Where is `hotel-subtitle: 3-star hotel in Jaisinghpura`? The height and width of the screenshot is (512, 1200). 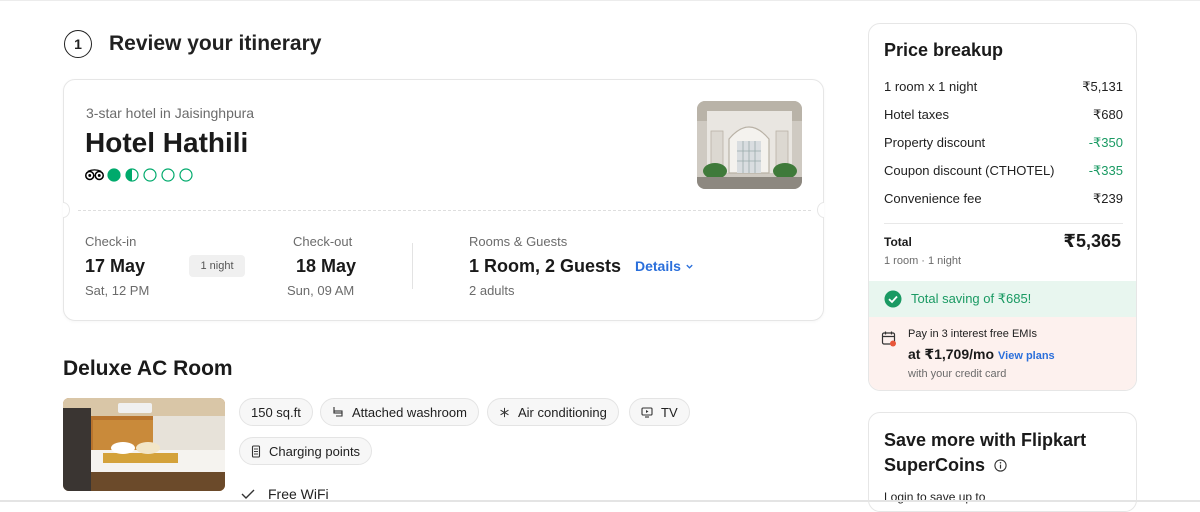 hotel-subtitle: 3-star hotel in Jaisinghpura is located at coordinates (170, 113).